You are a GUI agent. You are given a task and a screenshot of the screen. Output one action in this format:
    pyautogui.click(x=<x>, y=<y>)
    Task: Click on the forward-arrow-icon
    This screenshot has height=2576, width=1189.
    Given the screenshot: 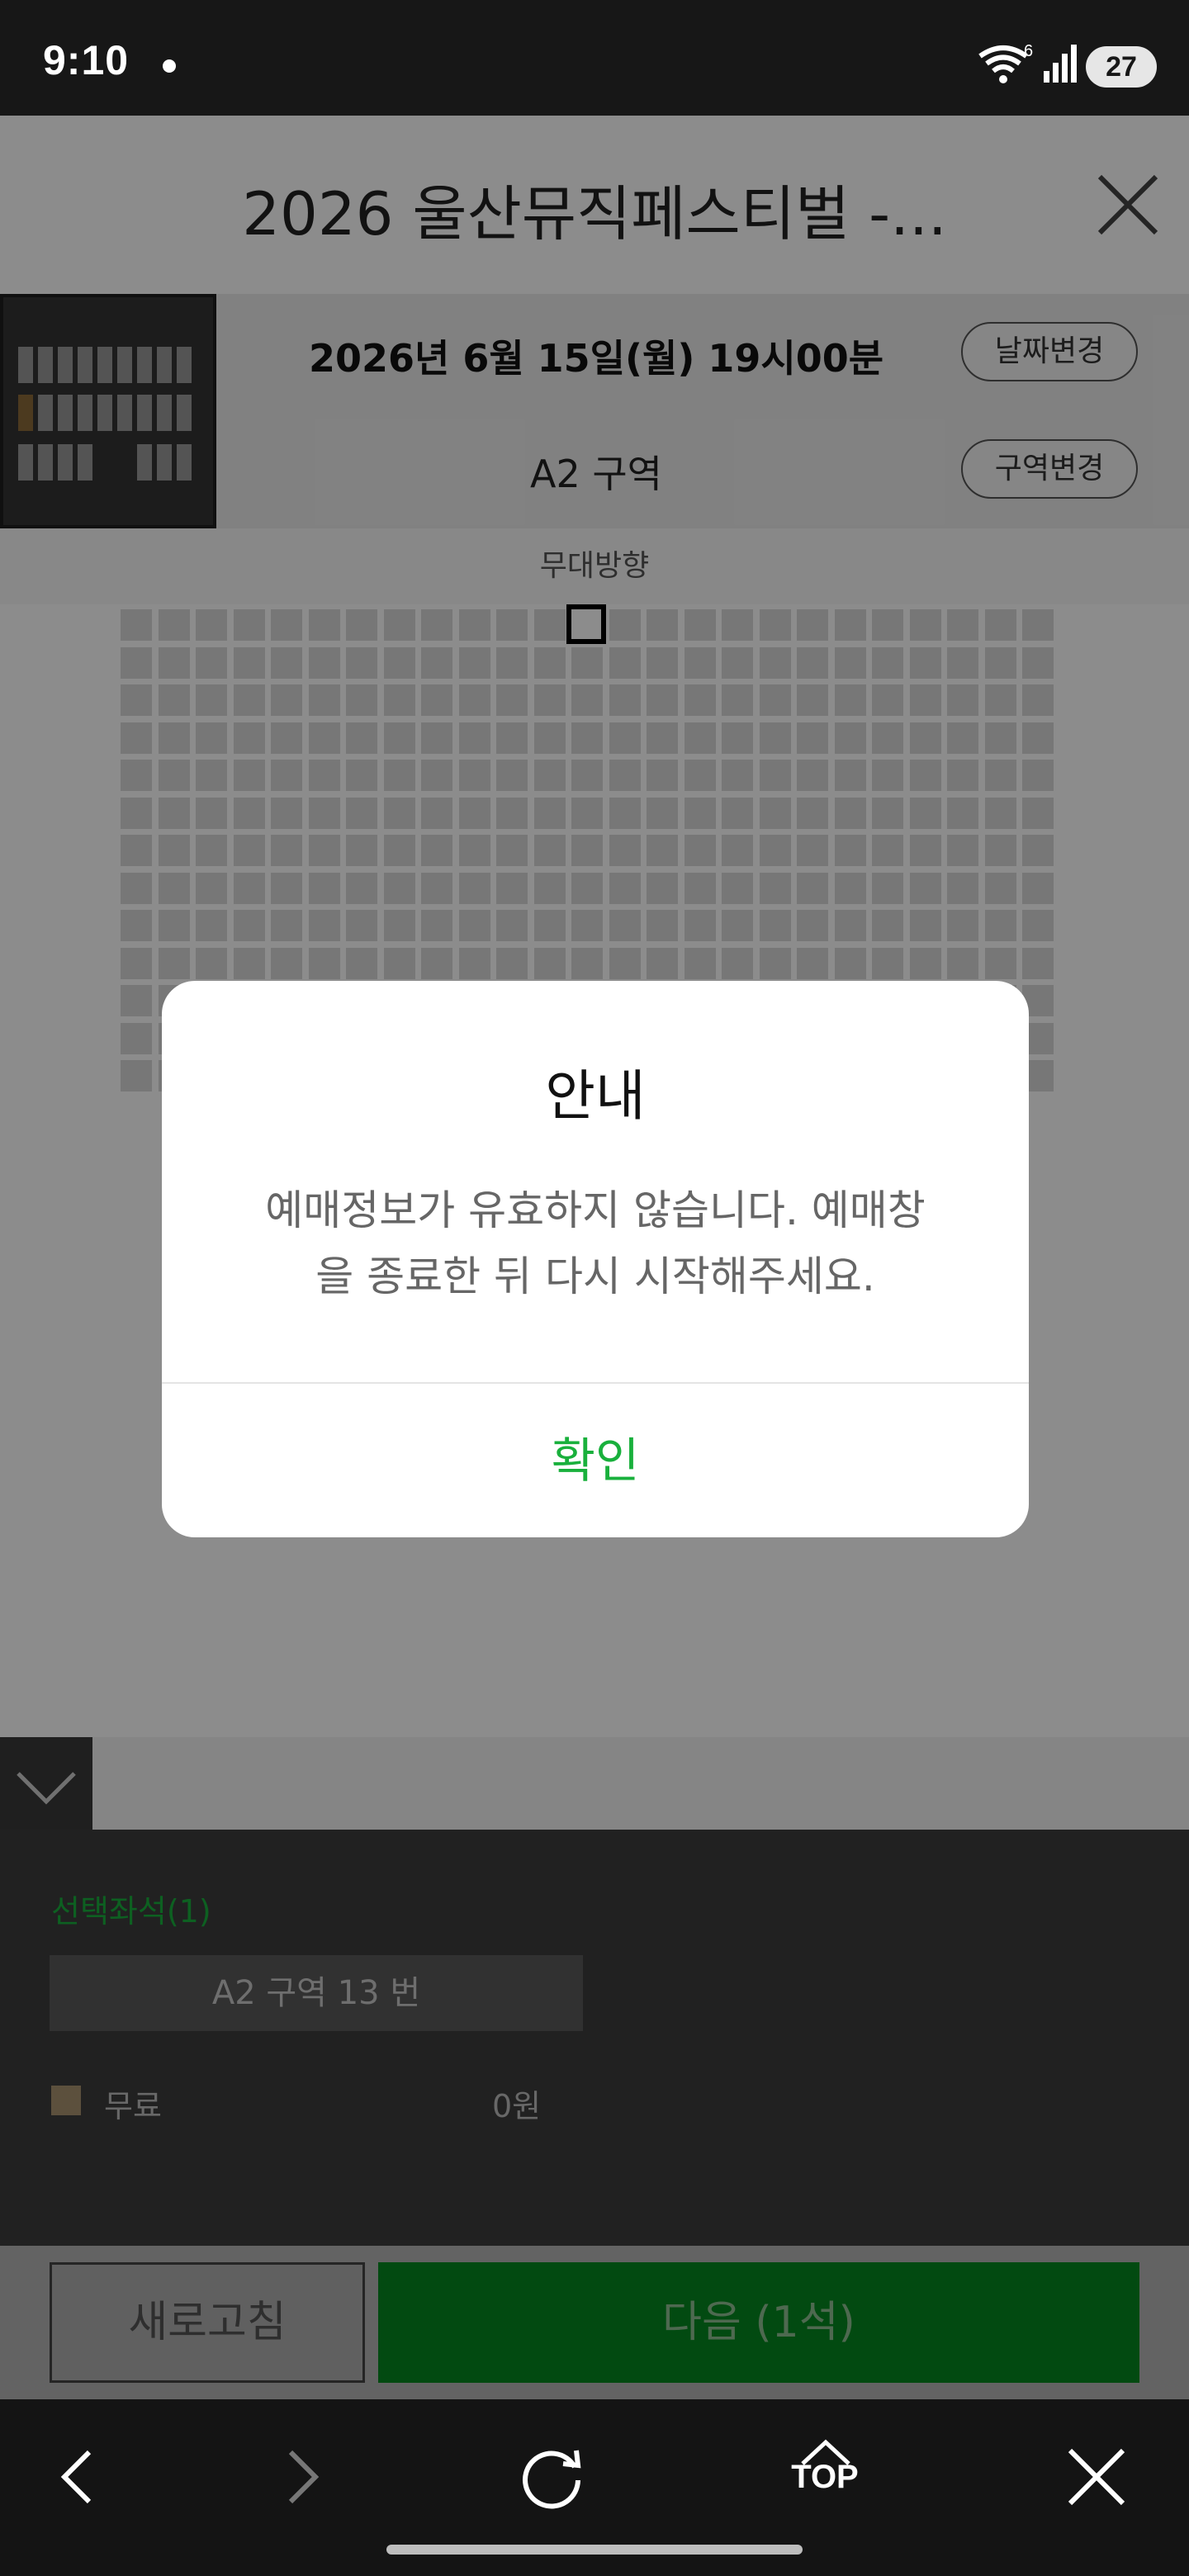 What is the action you would take?
    pyautogui.click(x=300, y=2476)
    